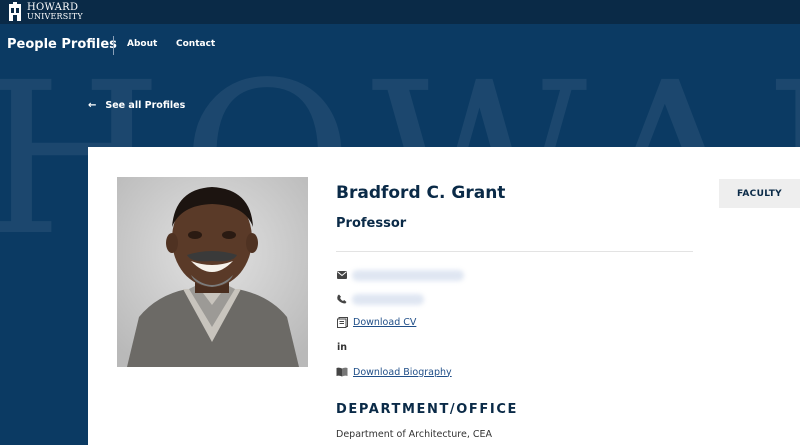 Image resolution: width=800 pixels, height=445 pixels. What do you see at coordinates (759, 193) in the screenshot?
I see `faculty-badge: FACULTY` at bounding box center [759, 193].